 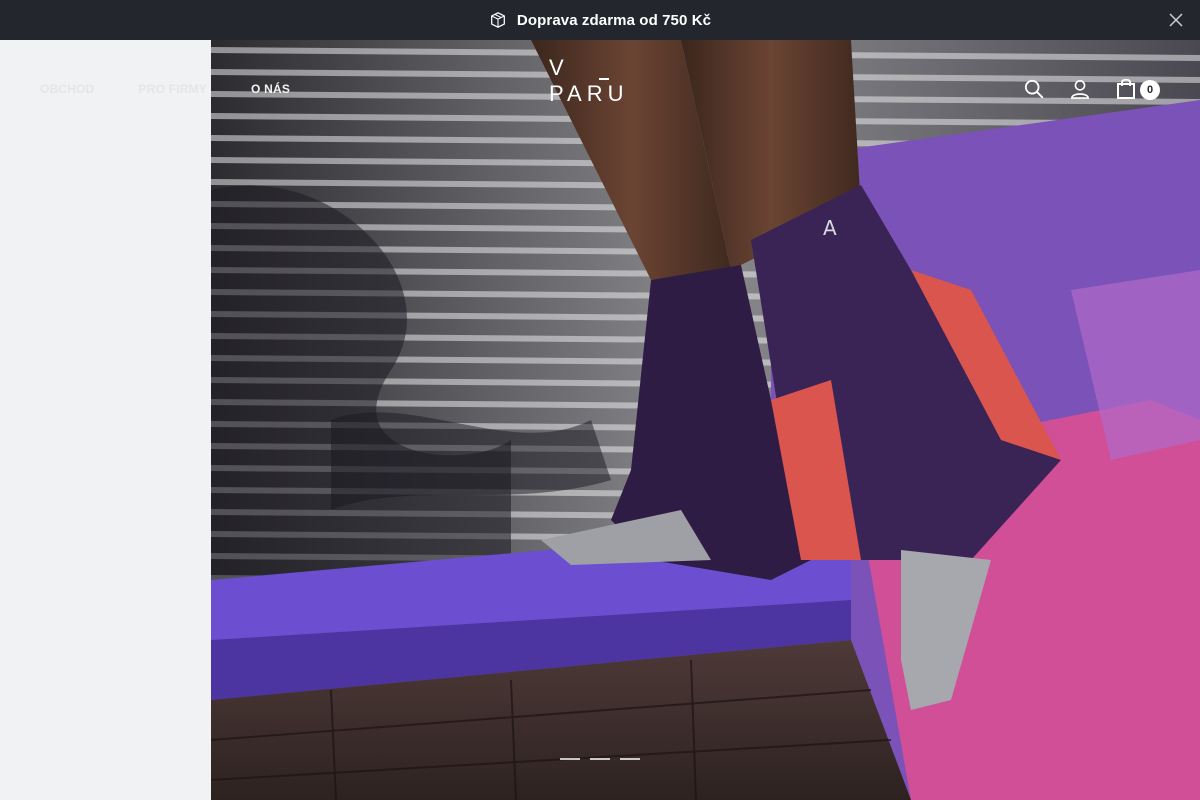 I want to click on slider-indicators, so click(x=600, y=759).